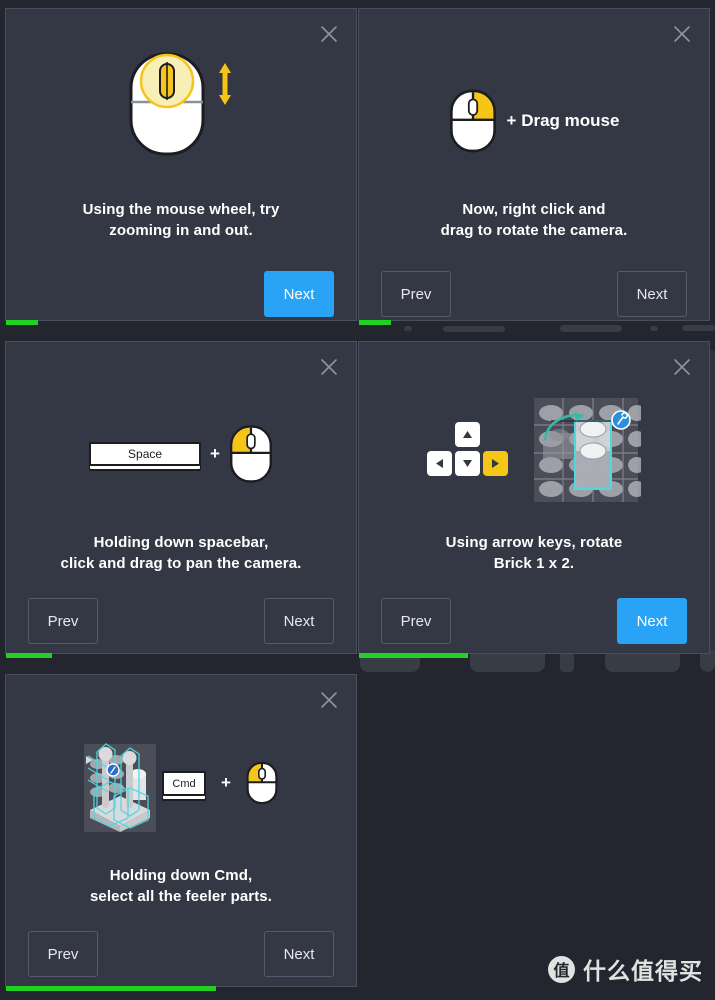 The width and height of the screenshot is (715, 1000). I want to click on cmd-keycap: Cmd, so click(184, 783).